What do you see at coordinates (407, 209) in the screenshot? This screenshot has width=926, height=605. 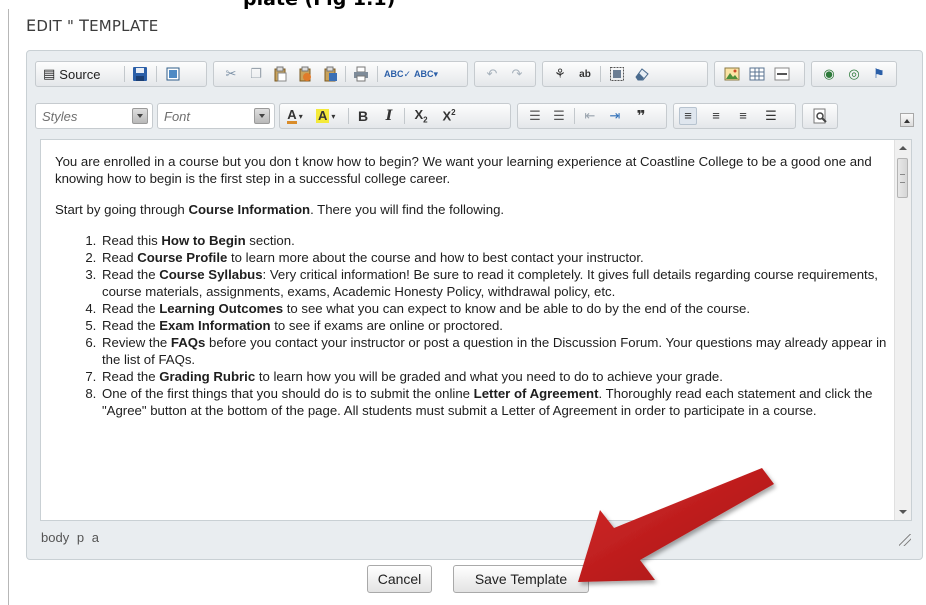 I see `start-text-post: . There you will find the following.` at bounding box center [407, 209].